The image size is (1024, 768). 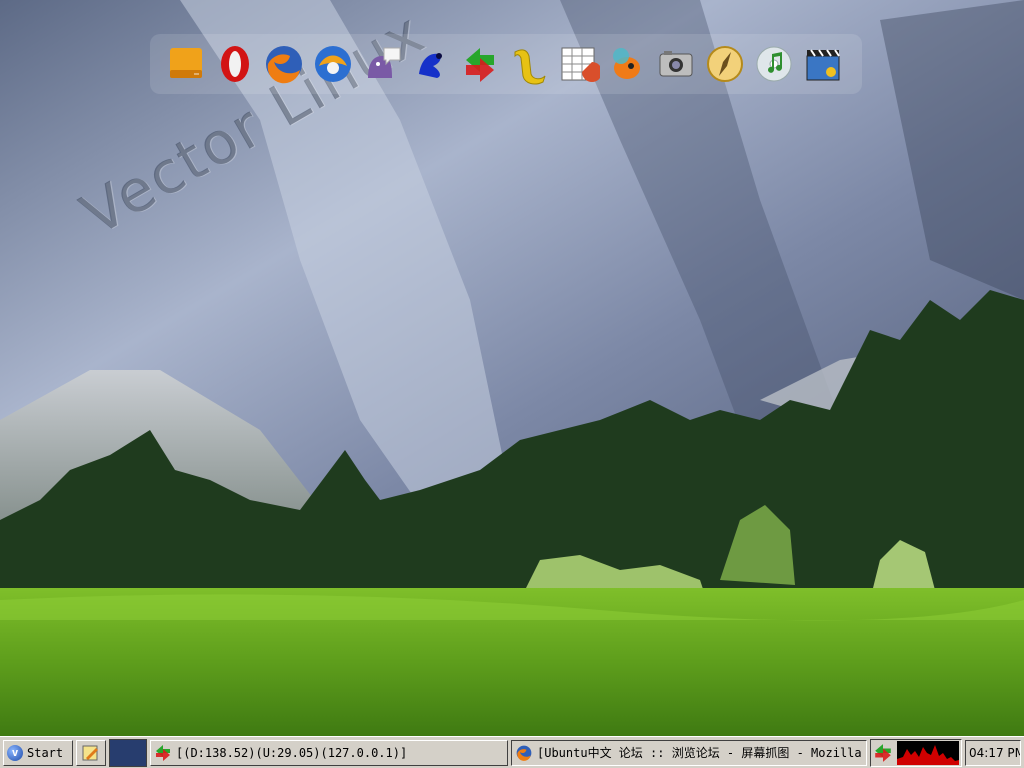 What do you see at coordinates (186, 64) in the screenshot?
I see `drive-icon` at bounding box center [186, 64].